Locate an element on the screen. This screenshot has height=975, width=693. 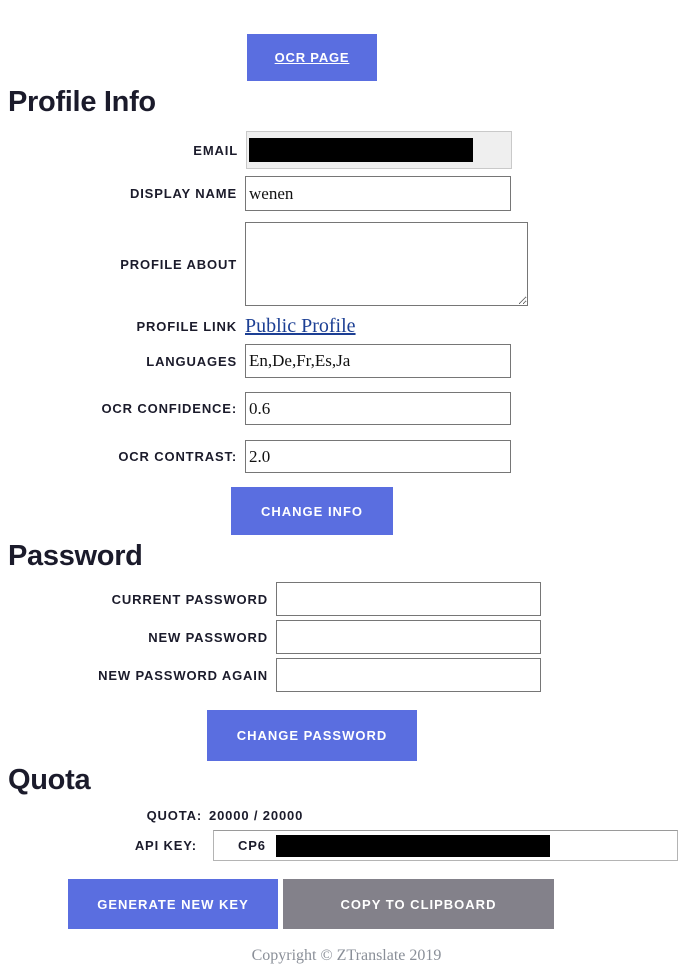
ocr-contrast-input is located at coordinates (378, 456).